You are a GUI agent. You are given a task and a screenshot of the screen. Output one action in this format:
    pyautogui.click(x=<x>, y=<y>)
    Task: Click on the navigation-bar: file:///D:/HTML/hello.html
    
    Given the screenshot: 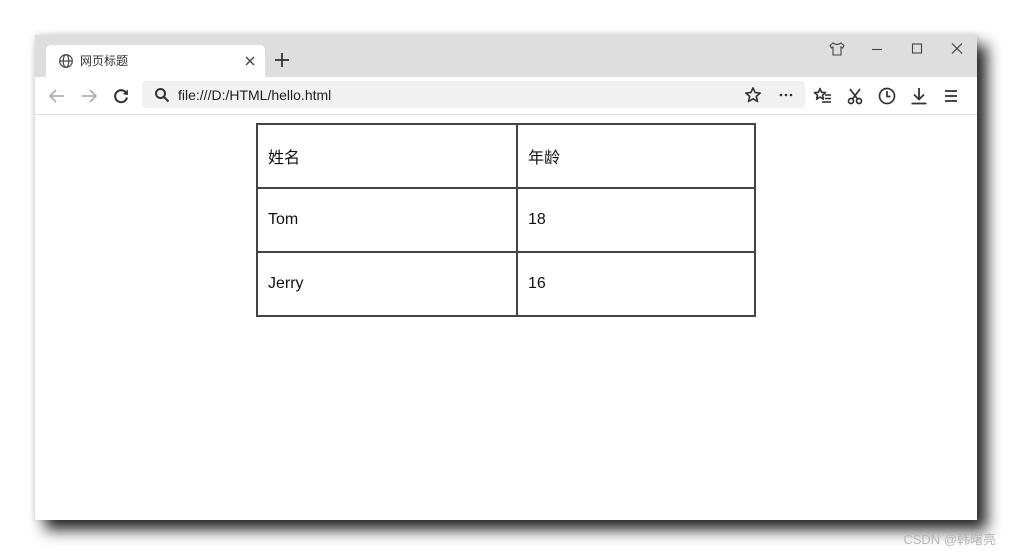 What is the action you would take?
    pyautogui.click(x=506, y=96)
    